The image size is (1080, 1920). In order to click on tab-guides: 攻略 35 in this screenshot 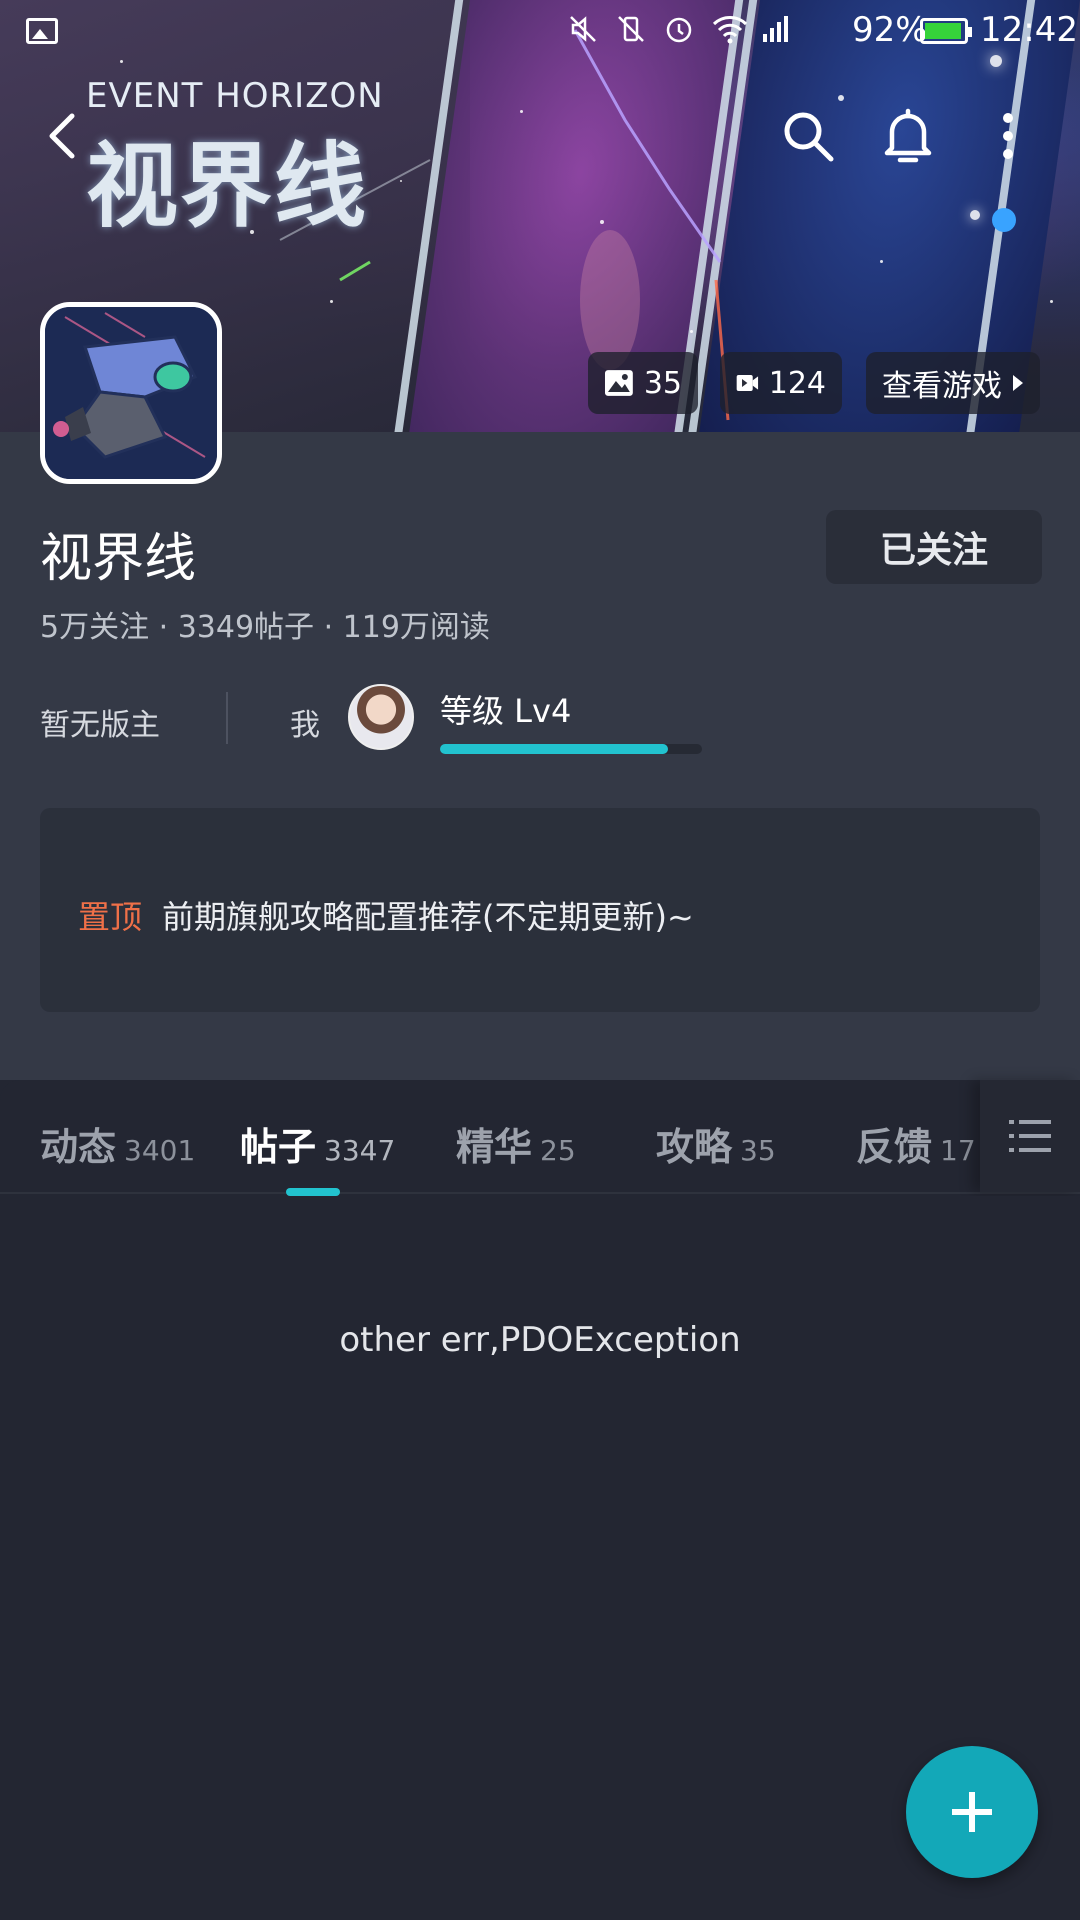, I will do `click(716, 1143)`.